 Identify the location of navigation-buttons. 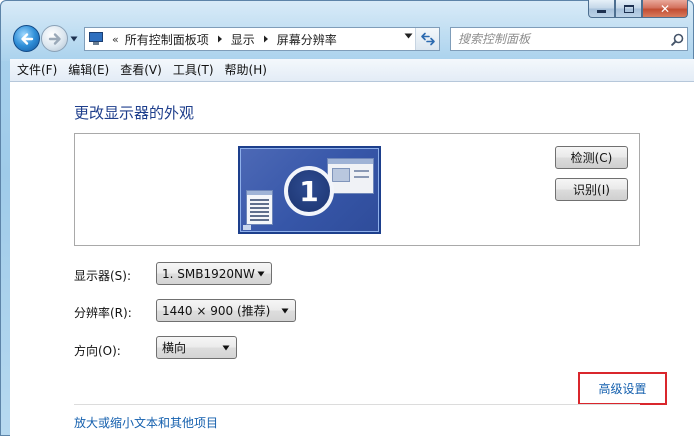
(45, 38).